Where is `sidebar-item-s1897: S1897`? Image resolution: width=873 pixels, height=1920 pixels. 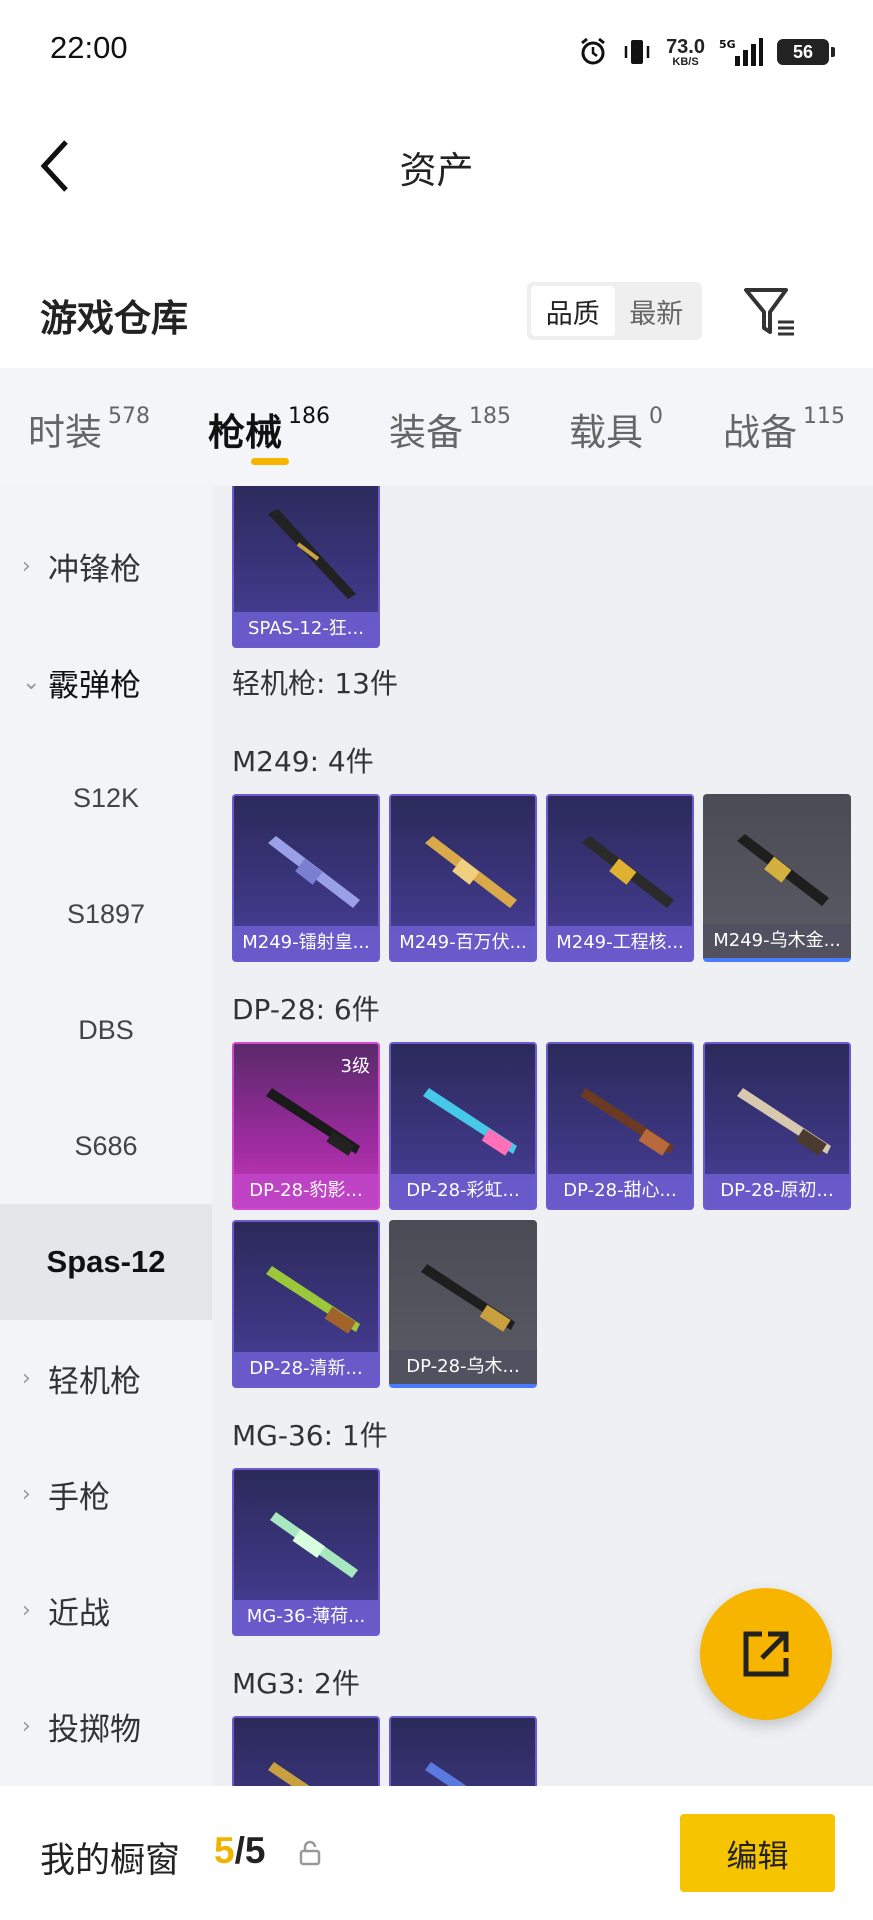
sidebar-item-s1897: S1897 is located at coordinates (106, 914).